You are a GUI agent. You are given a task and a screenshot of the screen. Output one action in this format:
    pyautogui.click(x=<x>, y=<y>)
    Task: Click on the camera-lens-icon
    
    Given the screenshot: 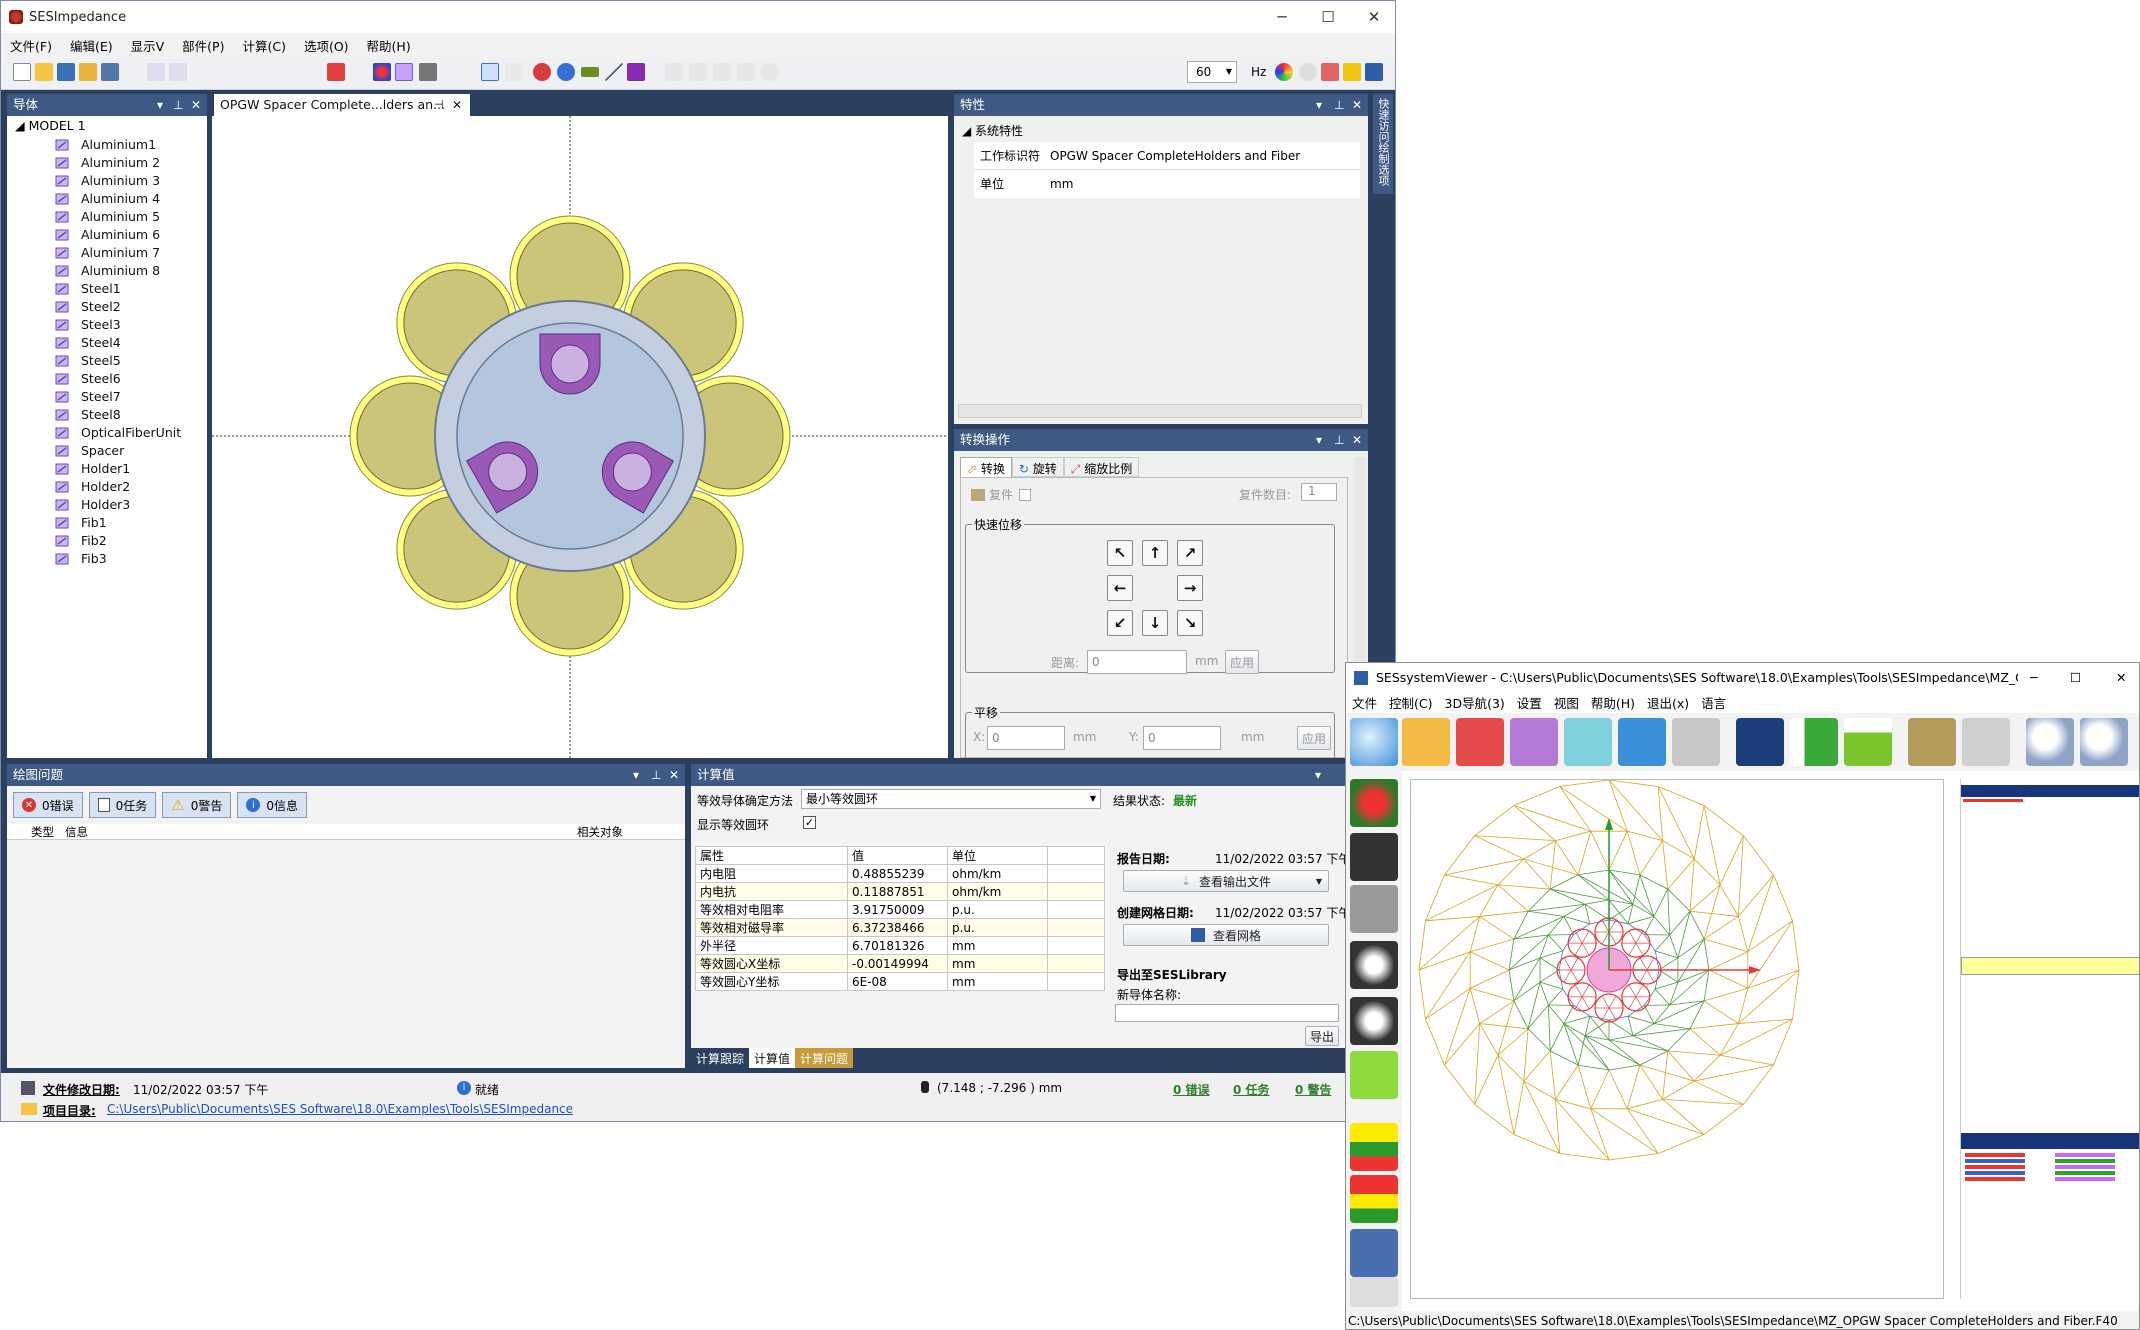 What is the action you would take?
    pyautogui.click(x=1374, y=965)
    